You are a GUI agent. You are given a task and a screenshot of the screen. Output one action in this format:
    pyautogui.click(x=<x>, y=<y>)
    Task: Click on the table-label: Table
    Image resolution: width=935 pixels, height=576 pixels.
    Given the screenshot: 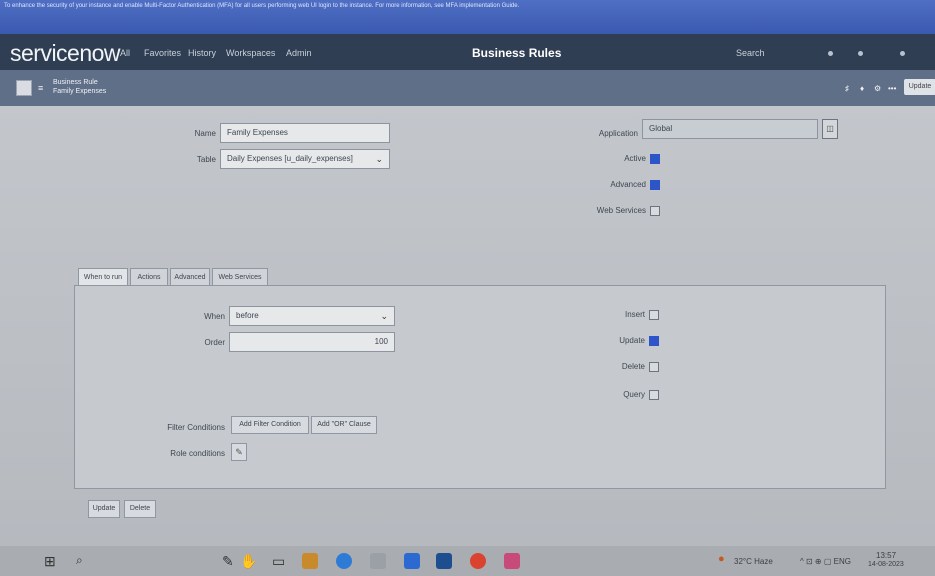 What is the action you would take?
    pyautogui.click(x=206, y=159)
    